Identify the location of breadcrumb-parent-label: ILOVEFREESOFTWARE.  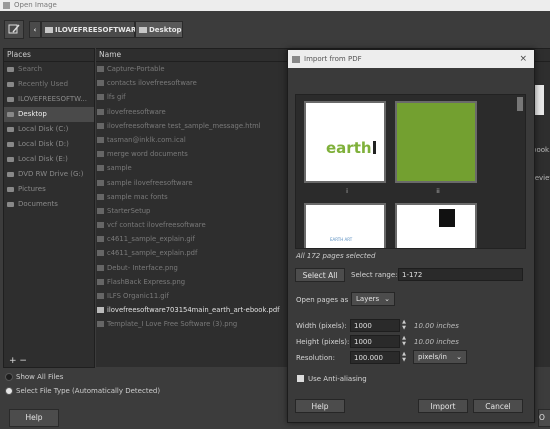
(98, 30).